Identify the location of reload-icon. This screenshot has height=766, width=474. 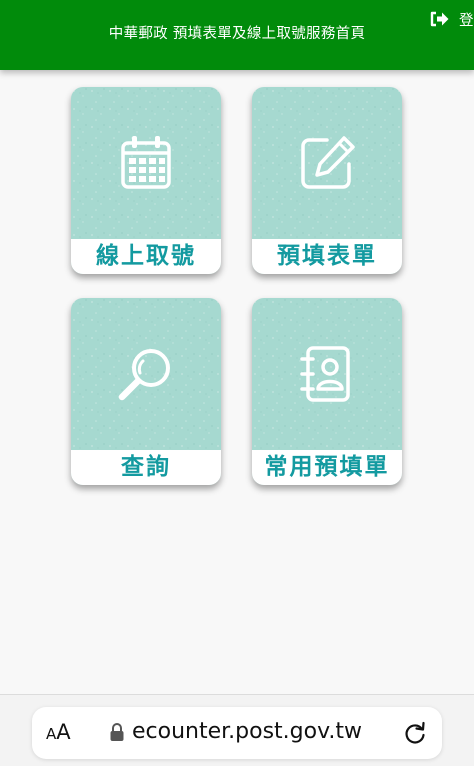
(415, 733).